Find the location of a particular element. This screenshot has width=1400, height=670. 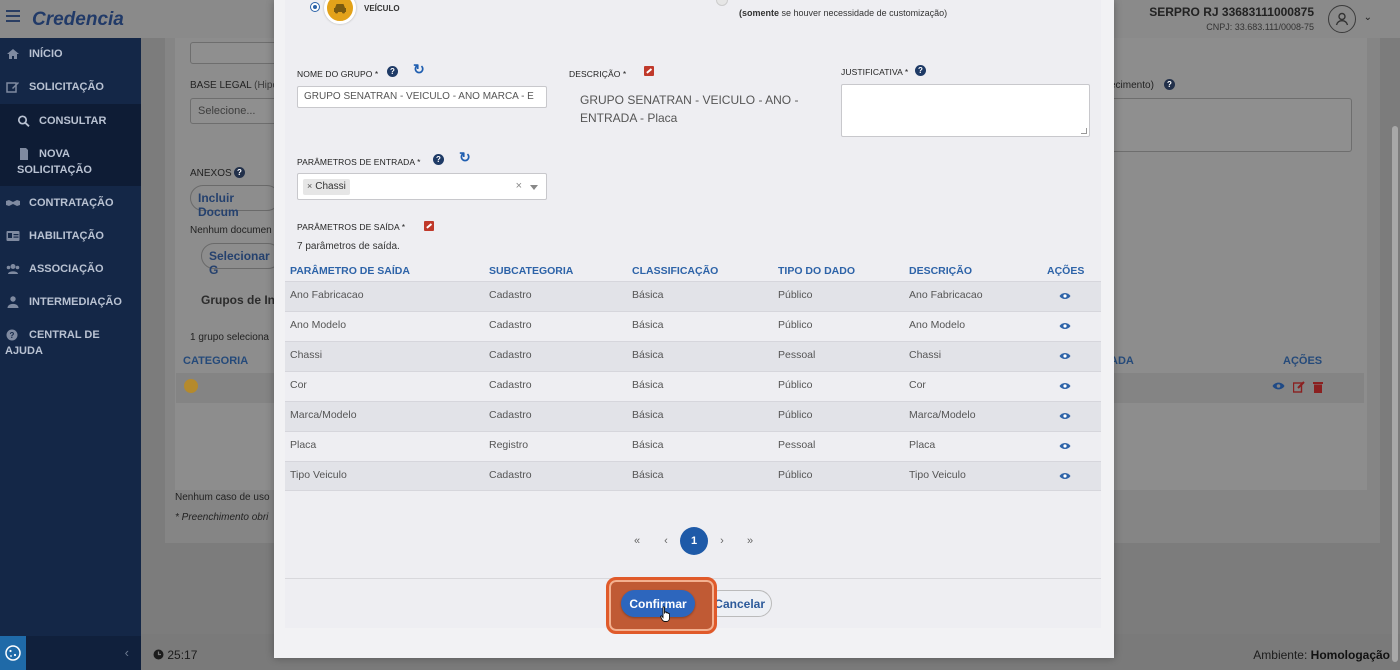

vehicle-label: VEÍCULO is located at coordinates (382, 8).